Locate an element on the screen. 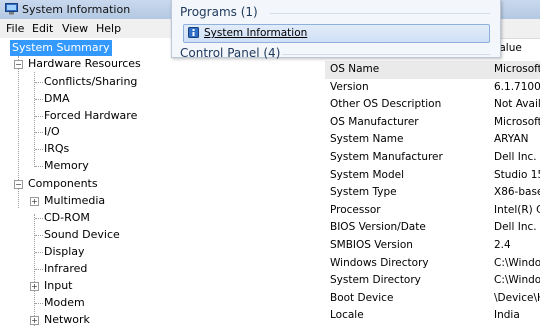 This screenshot has width=540, height=328. tree-item-input: Input is located at coordinates (58, 286).